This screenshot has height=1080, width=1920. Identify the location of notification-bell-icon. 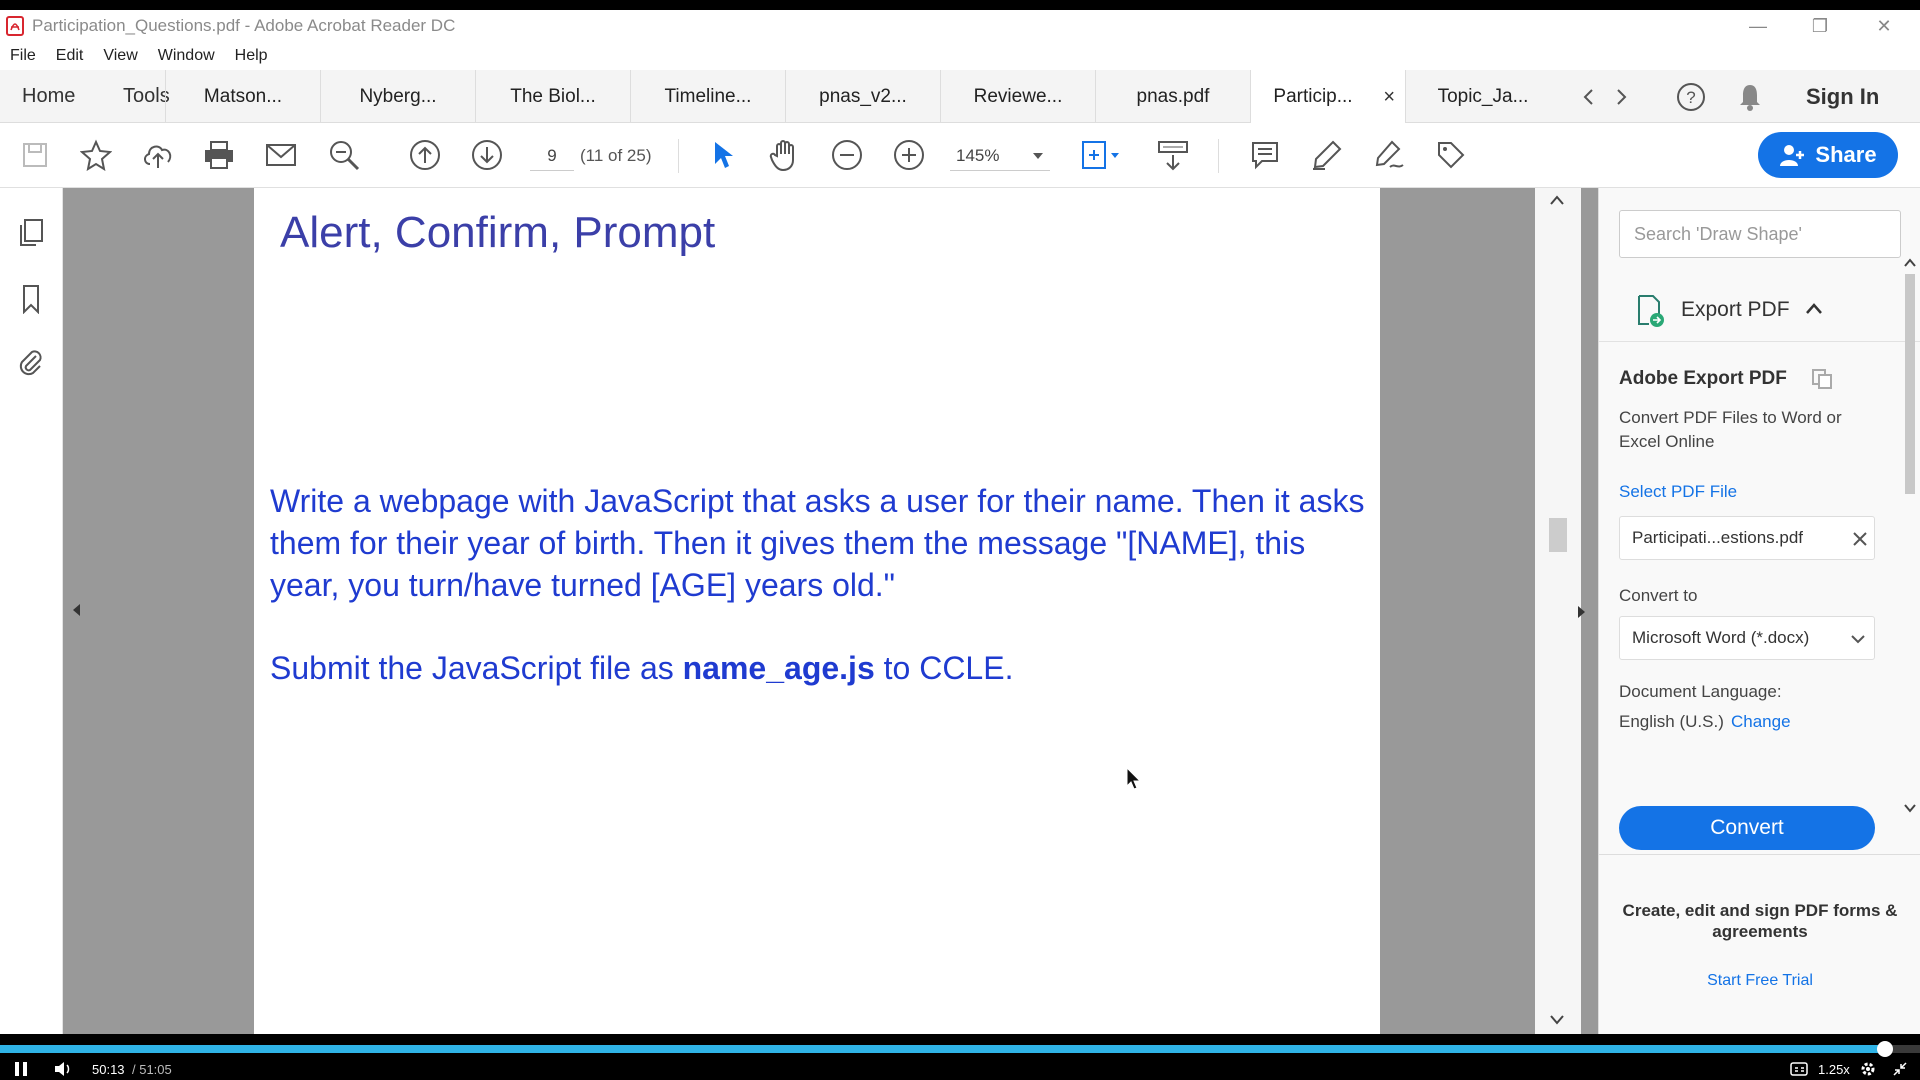
(1750, 96).